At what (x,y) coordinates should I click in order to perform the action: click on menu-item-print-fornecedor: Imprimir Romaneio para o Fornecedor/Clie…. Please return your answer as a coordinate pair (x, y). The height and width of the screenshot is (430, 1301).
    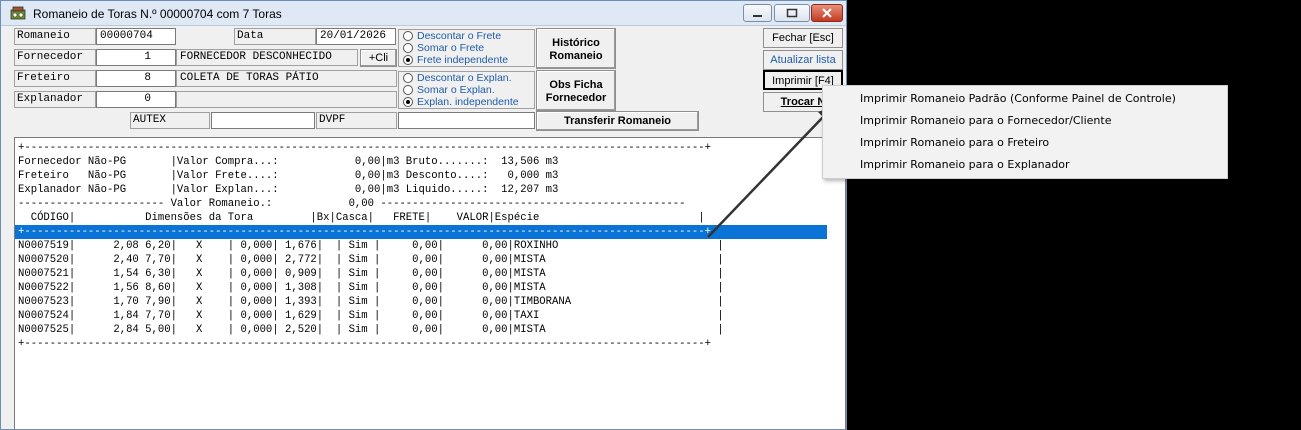
    Looking at the image, I should click on (1025, 121).